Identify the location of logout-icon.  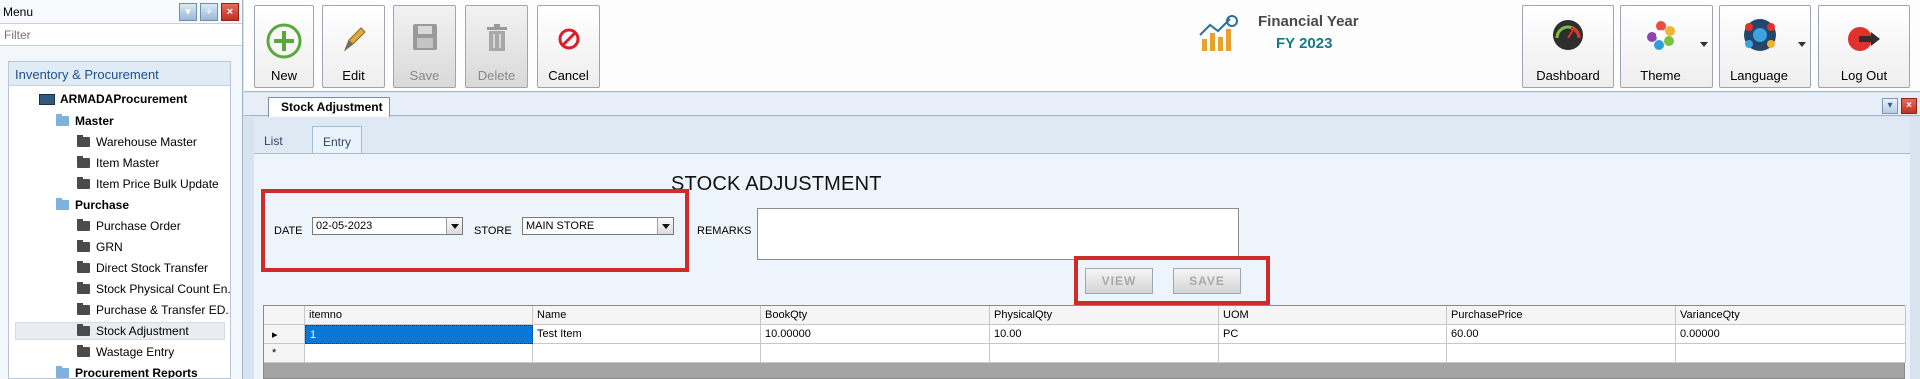
(1864, 39).